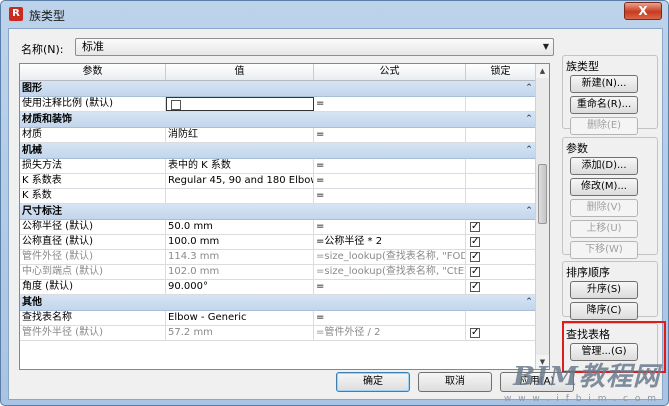  I want to click on parameter-row: 材质 消防红 =, so click(278, 135).